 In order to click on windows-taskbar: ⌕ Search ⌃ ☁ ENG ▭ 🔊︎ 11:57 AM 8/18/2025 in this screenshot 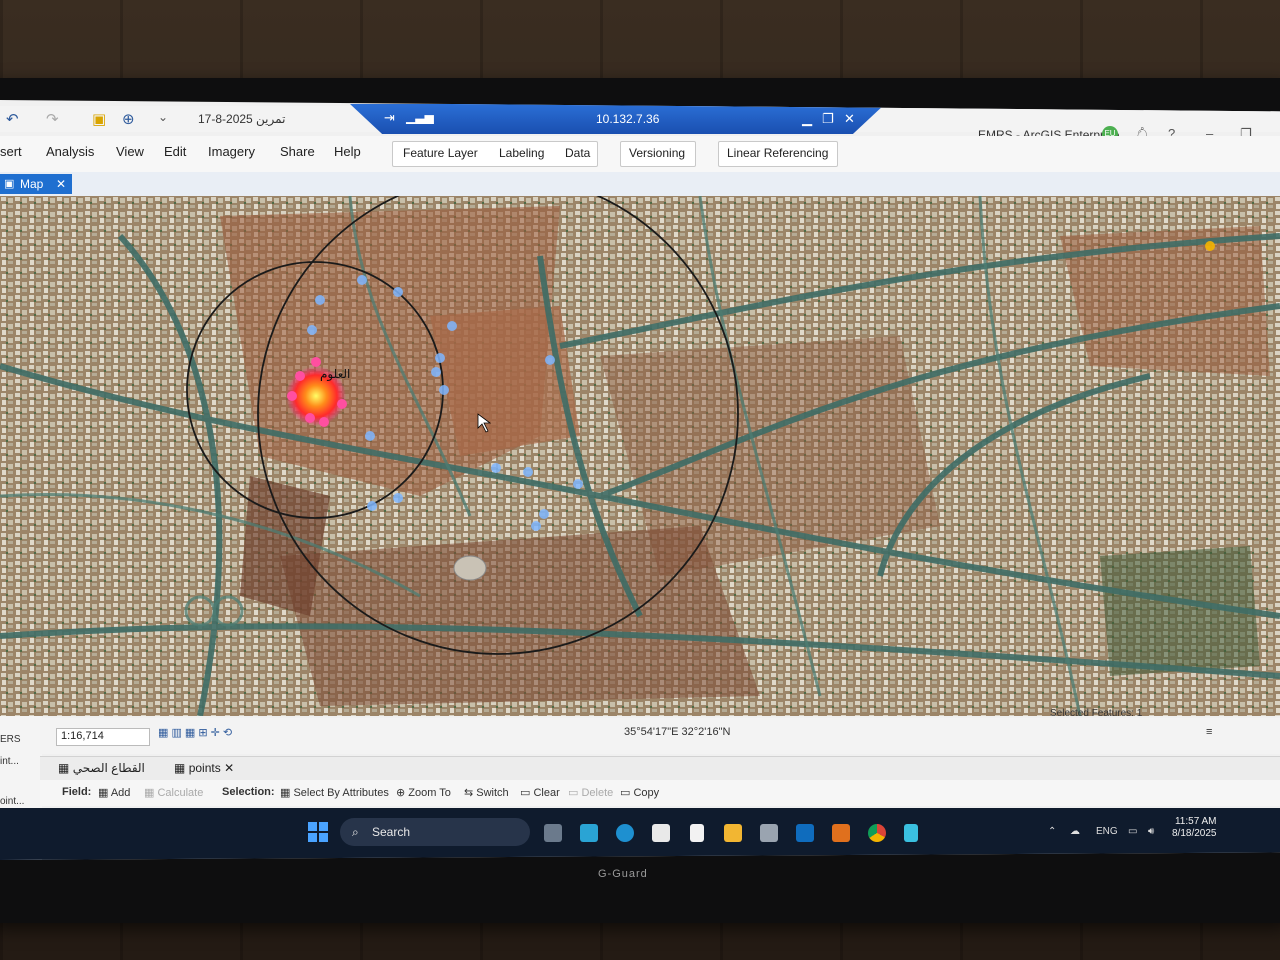, I will do `click(640, 834)`.